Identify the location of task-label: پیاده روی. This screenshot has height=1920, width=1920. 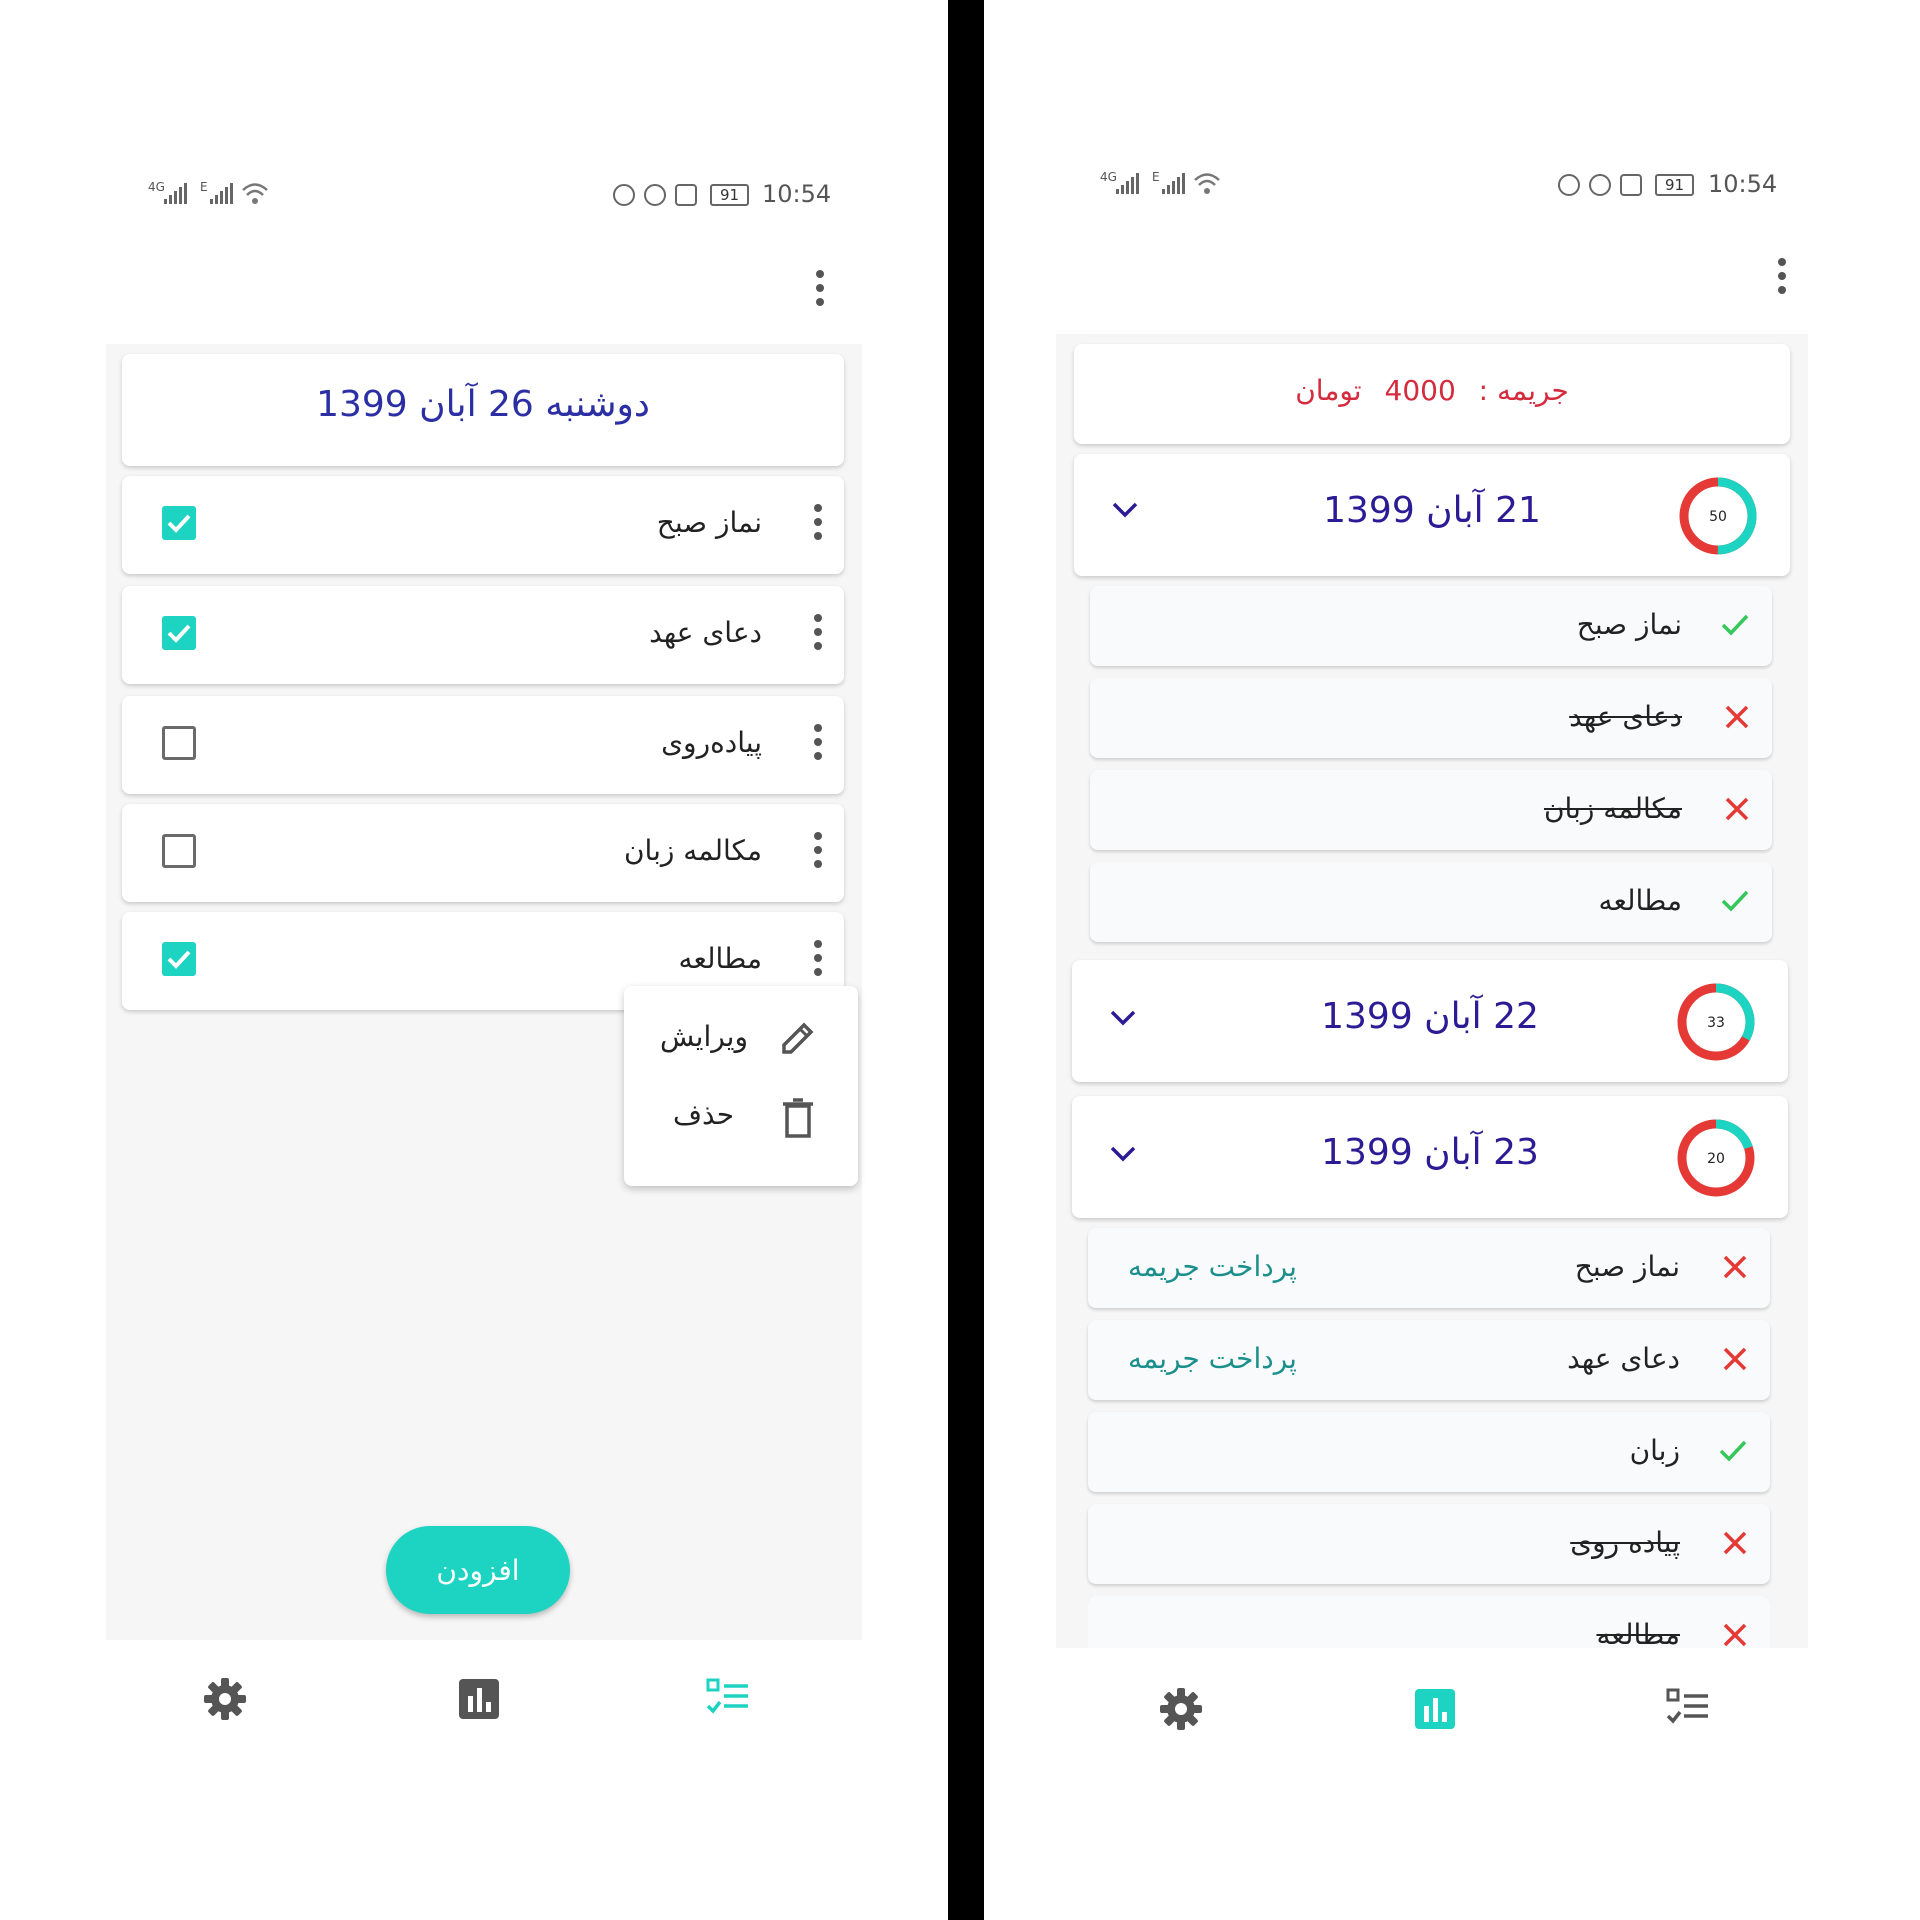
(1625, 1542).